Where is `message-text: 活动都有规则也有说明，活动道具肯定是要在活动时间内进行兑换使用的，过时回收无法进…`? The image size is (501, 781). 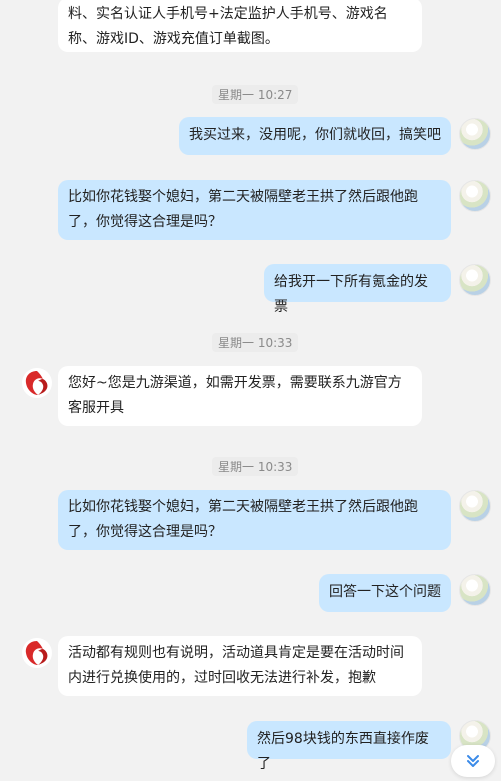
message-text: 活动都有规则也有说明，活动道具肯定是要在活动时间内进行兑换使用的，过时回收无法进… is located at coordinates (236, 665).